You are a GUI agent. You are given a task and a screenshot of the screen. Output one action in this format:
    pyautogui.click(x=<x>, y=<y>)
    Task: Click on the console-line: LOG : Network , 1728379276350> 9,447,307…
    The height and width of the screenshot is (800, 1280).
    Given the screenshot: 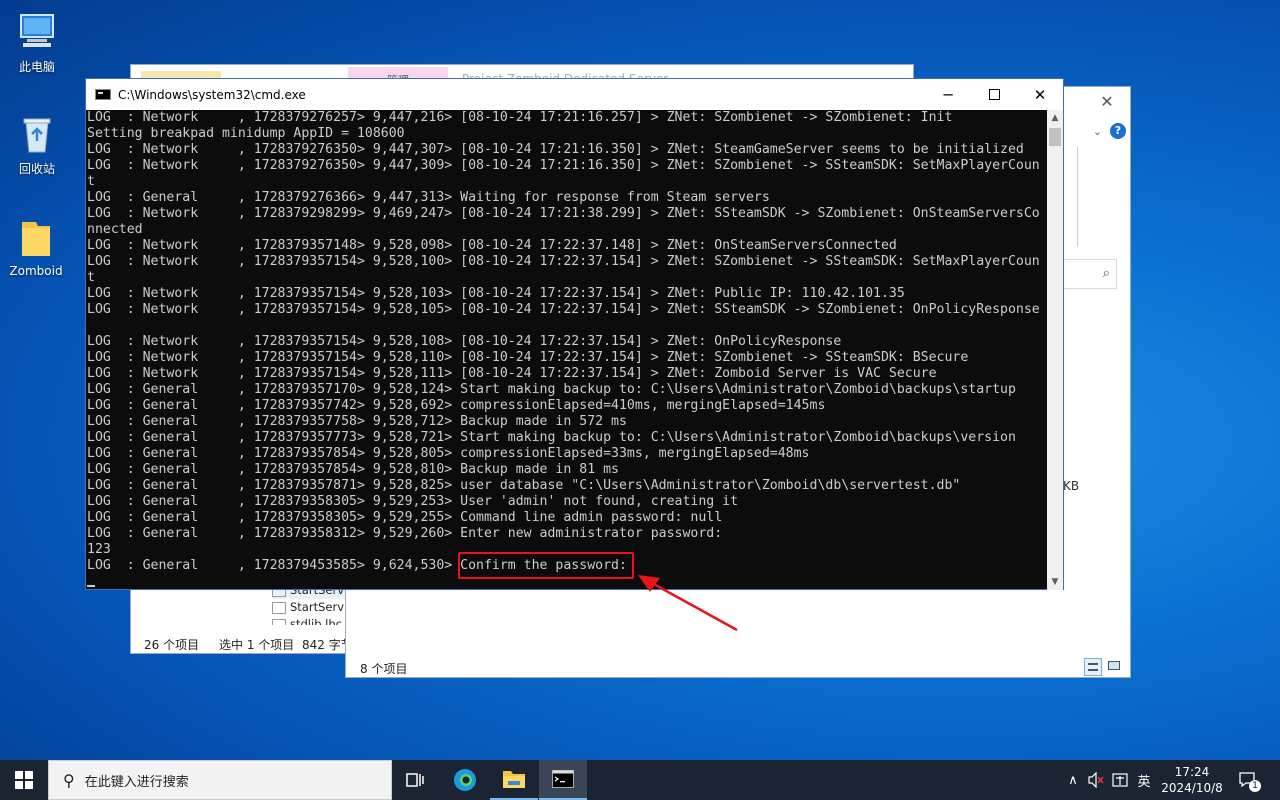 What is the action you would take?
    pyautogui.click(x=555, y=149)
    